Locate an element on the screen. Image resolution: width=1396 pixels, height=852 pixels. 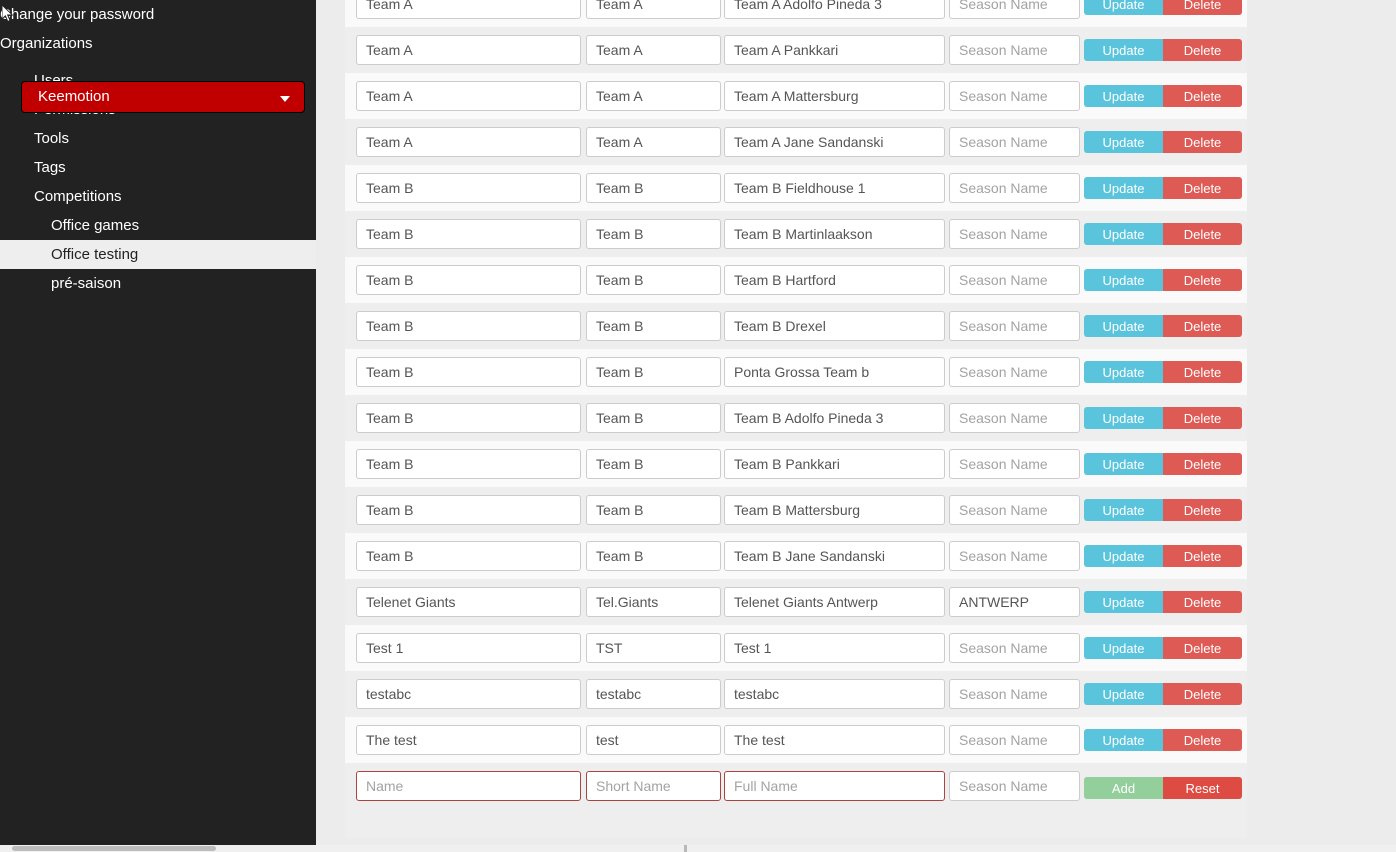
new-team-short-name-input is located at coordinates (653, 786).